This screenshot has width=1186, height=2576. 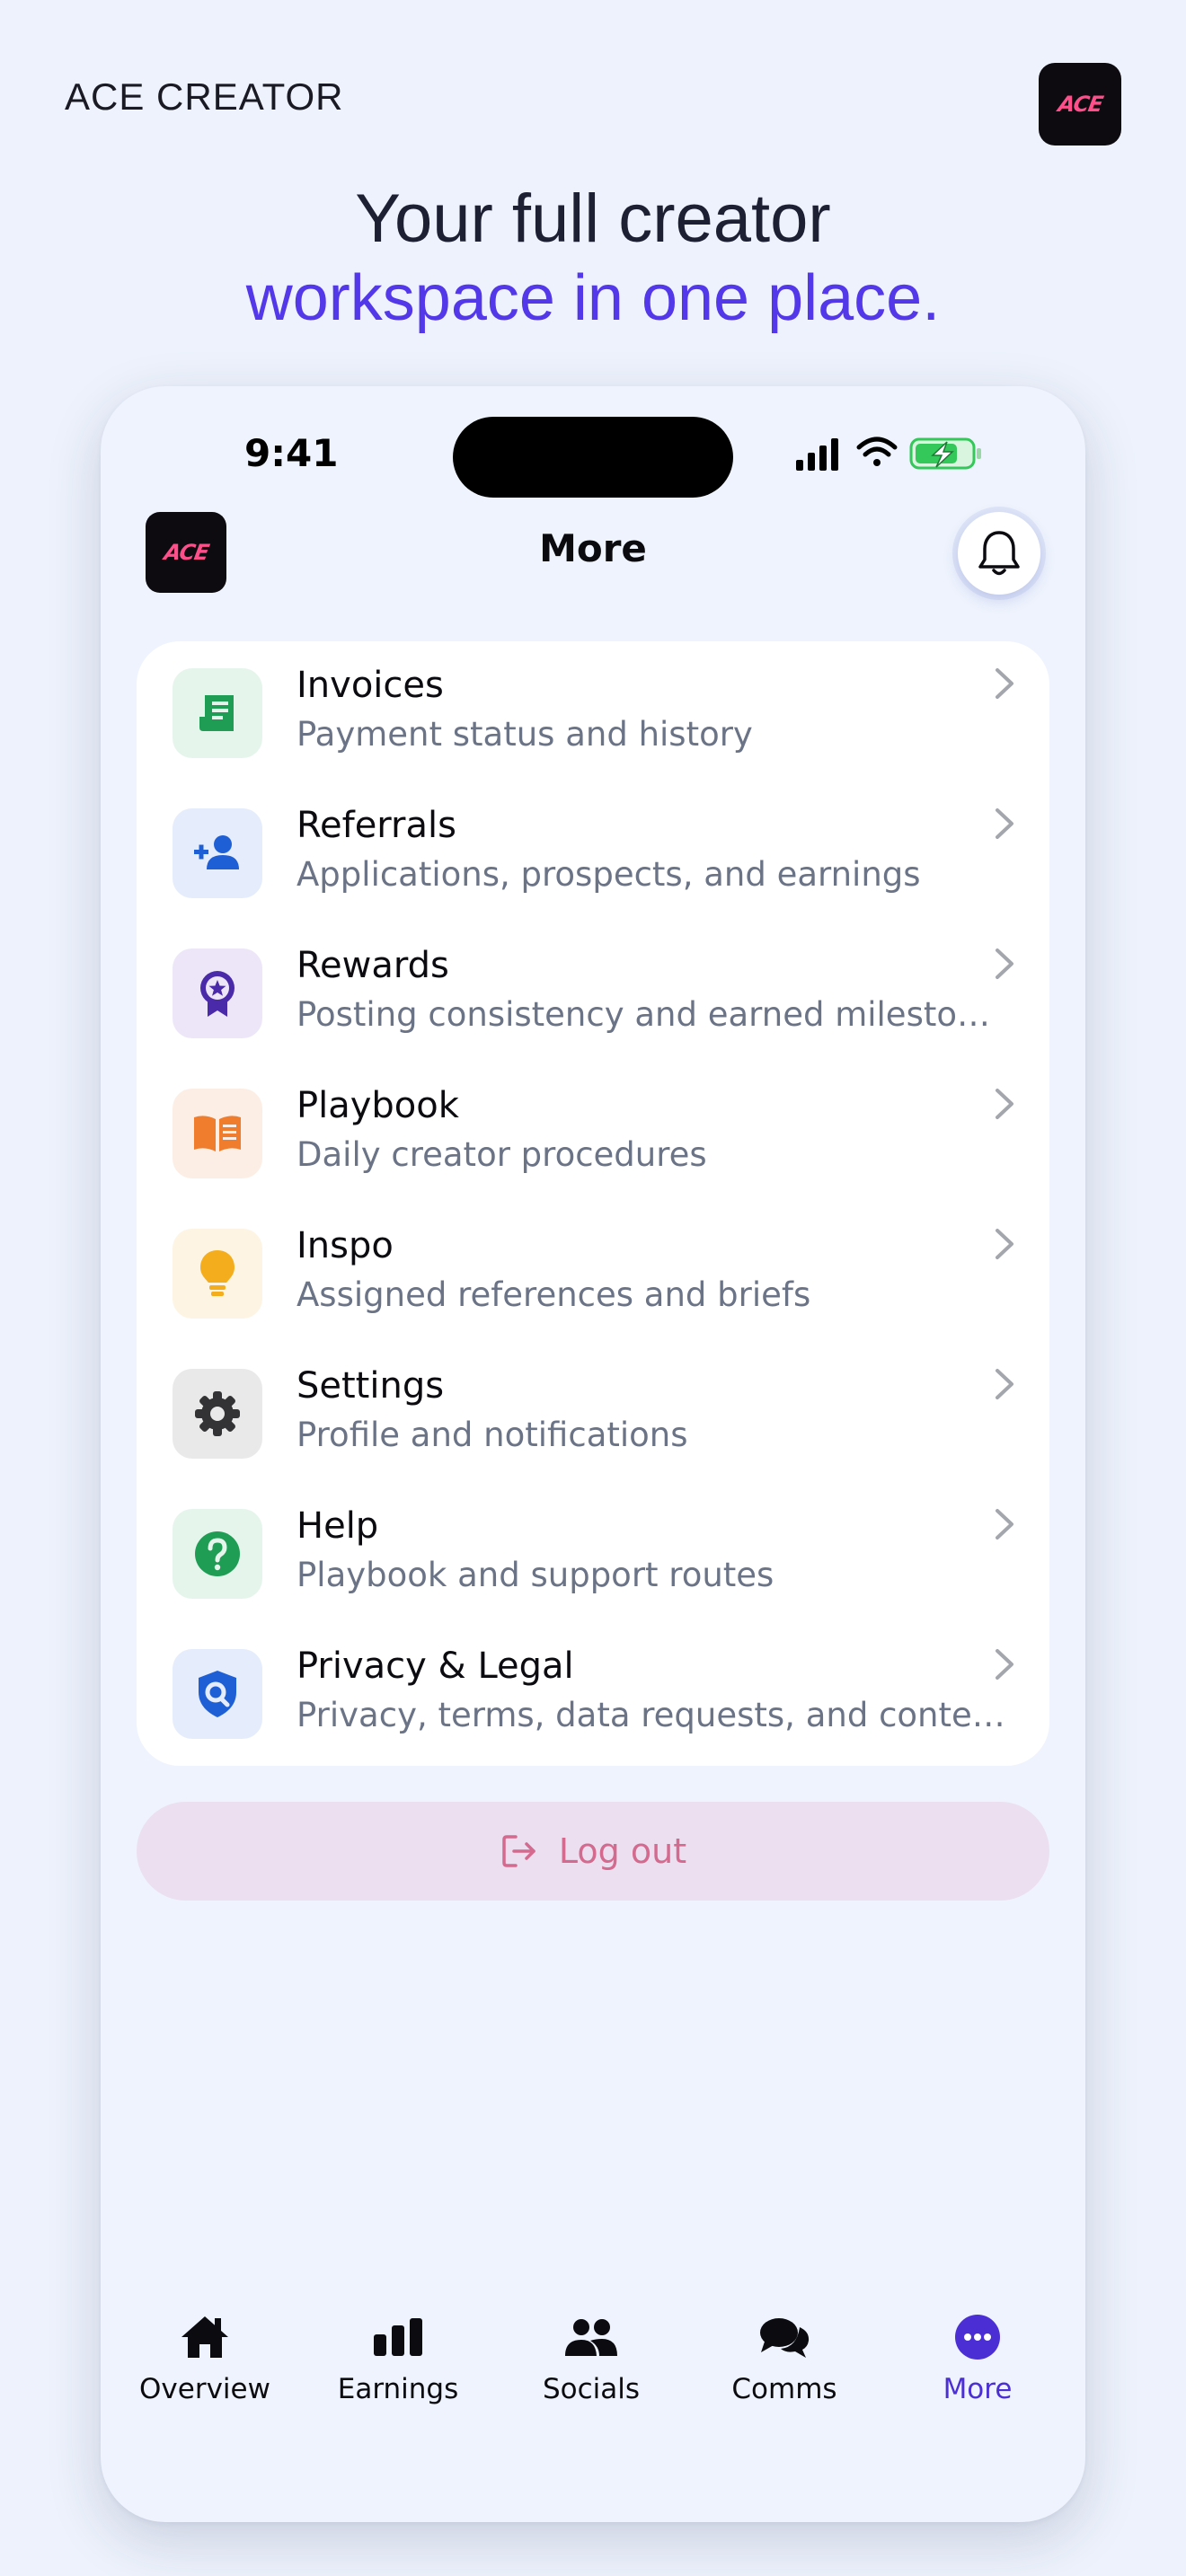 I want to click on people-icon, so click(x=591, y=2337).